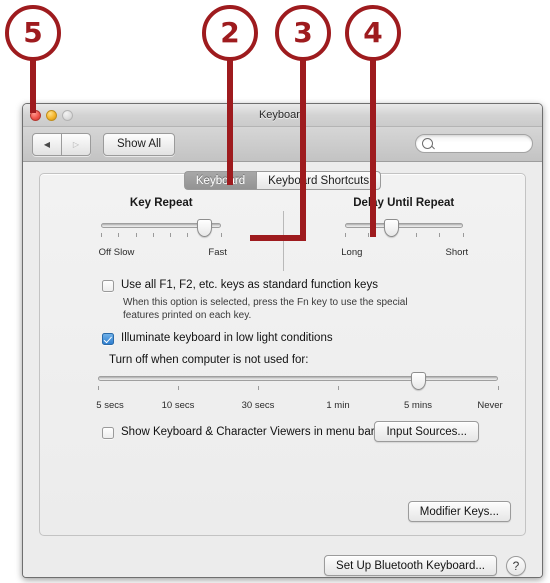  I want to click on backlight-tick-1min: 1 min, so click(338, 405).